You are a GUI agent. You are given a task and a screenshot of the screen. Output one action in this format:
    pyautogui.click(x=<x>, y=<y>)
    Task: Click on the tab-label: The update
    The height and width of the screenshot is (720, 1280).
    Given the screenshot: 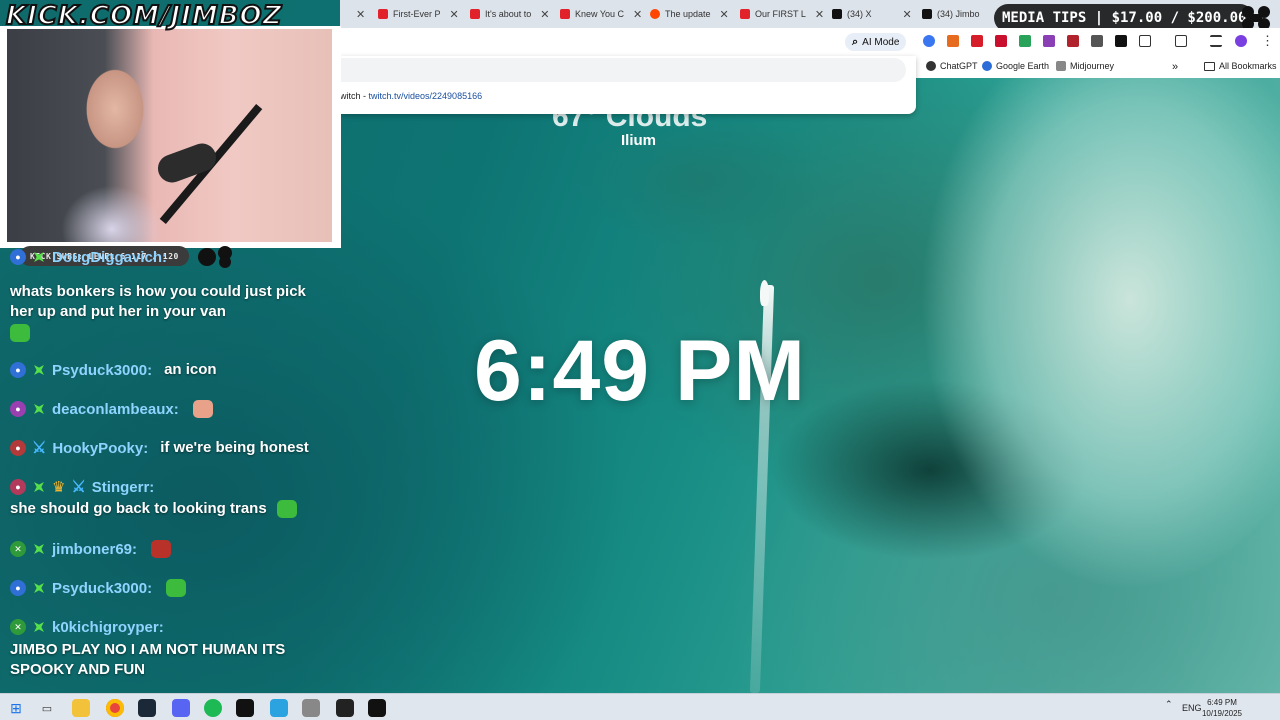 What is the action you would take?
    pyautogui.click(x=688, y=14)
    